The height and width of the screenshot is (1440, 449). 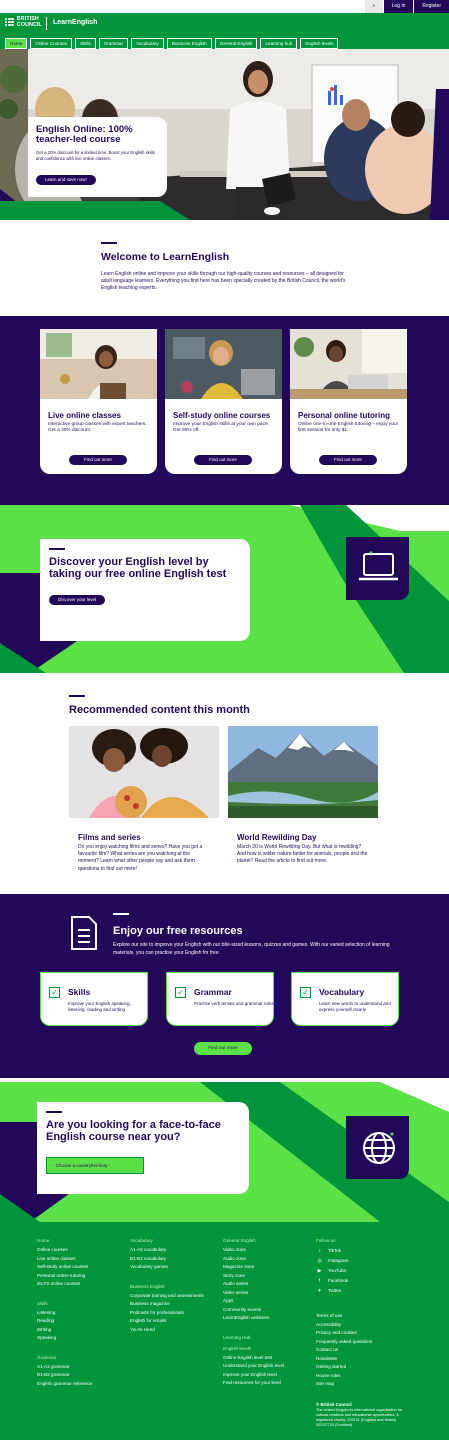 What do you see at coordinates (82, 1303) in the screenshot?
I see `footer-heading: Skills` at bounding box center [82, 1303].